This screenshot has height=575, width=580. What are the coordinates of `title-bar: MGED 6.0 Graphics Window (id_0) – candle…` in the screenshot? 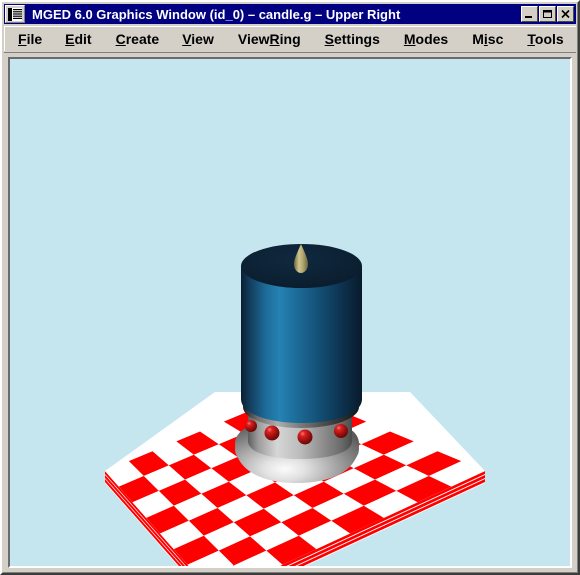 It's located at (290, 14).